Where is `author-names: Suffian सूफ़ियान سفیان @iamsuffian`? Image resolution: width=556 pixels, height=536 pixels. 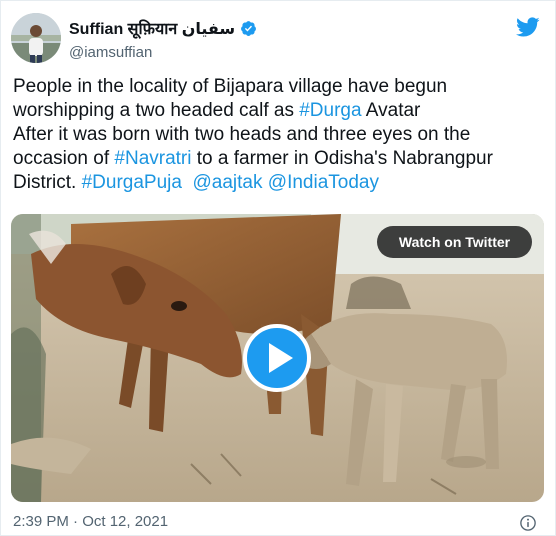
author-names: Suffian सूफ़ियान سفیان @iamsuffian is located at coordinates (163, 39).